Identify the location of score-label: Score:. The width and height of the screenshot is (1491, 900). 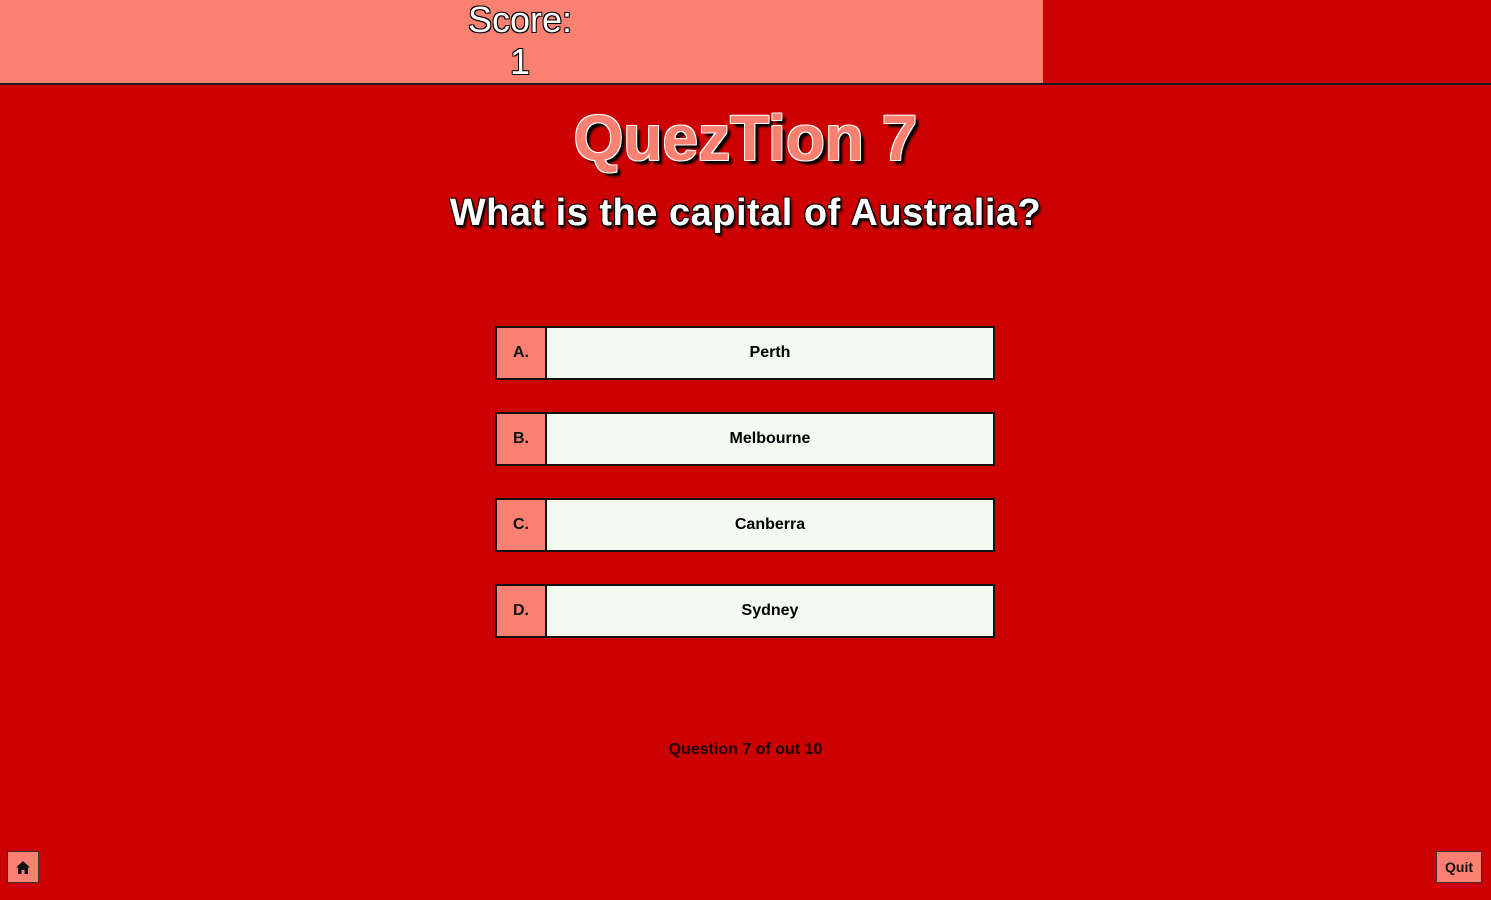
(520, 20).